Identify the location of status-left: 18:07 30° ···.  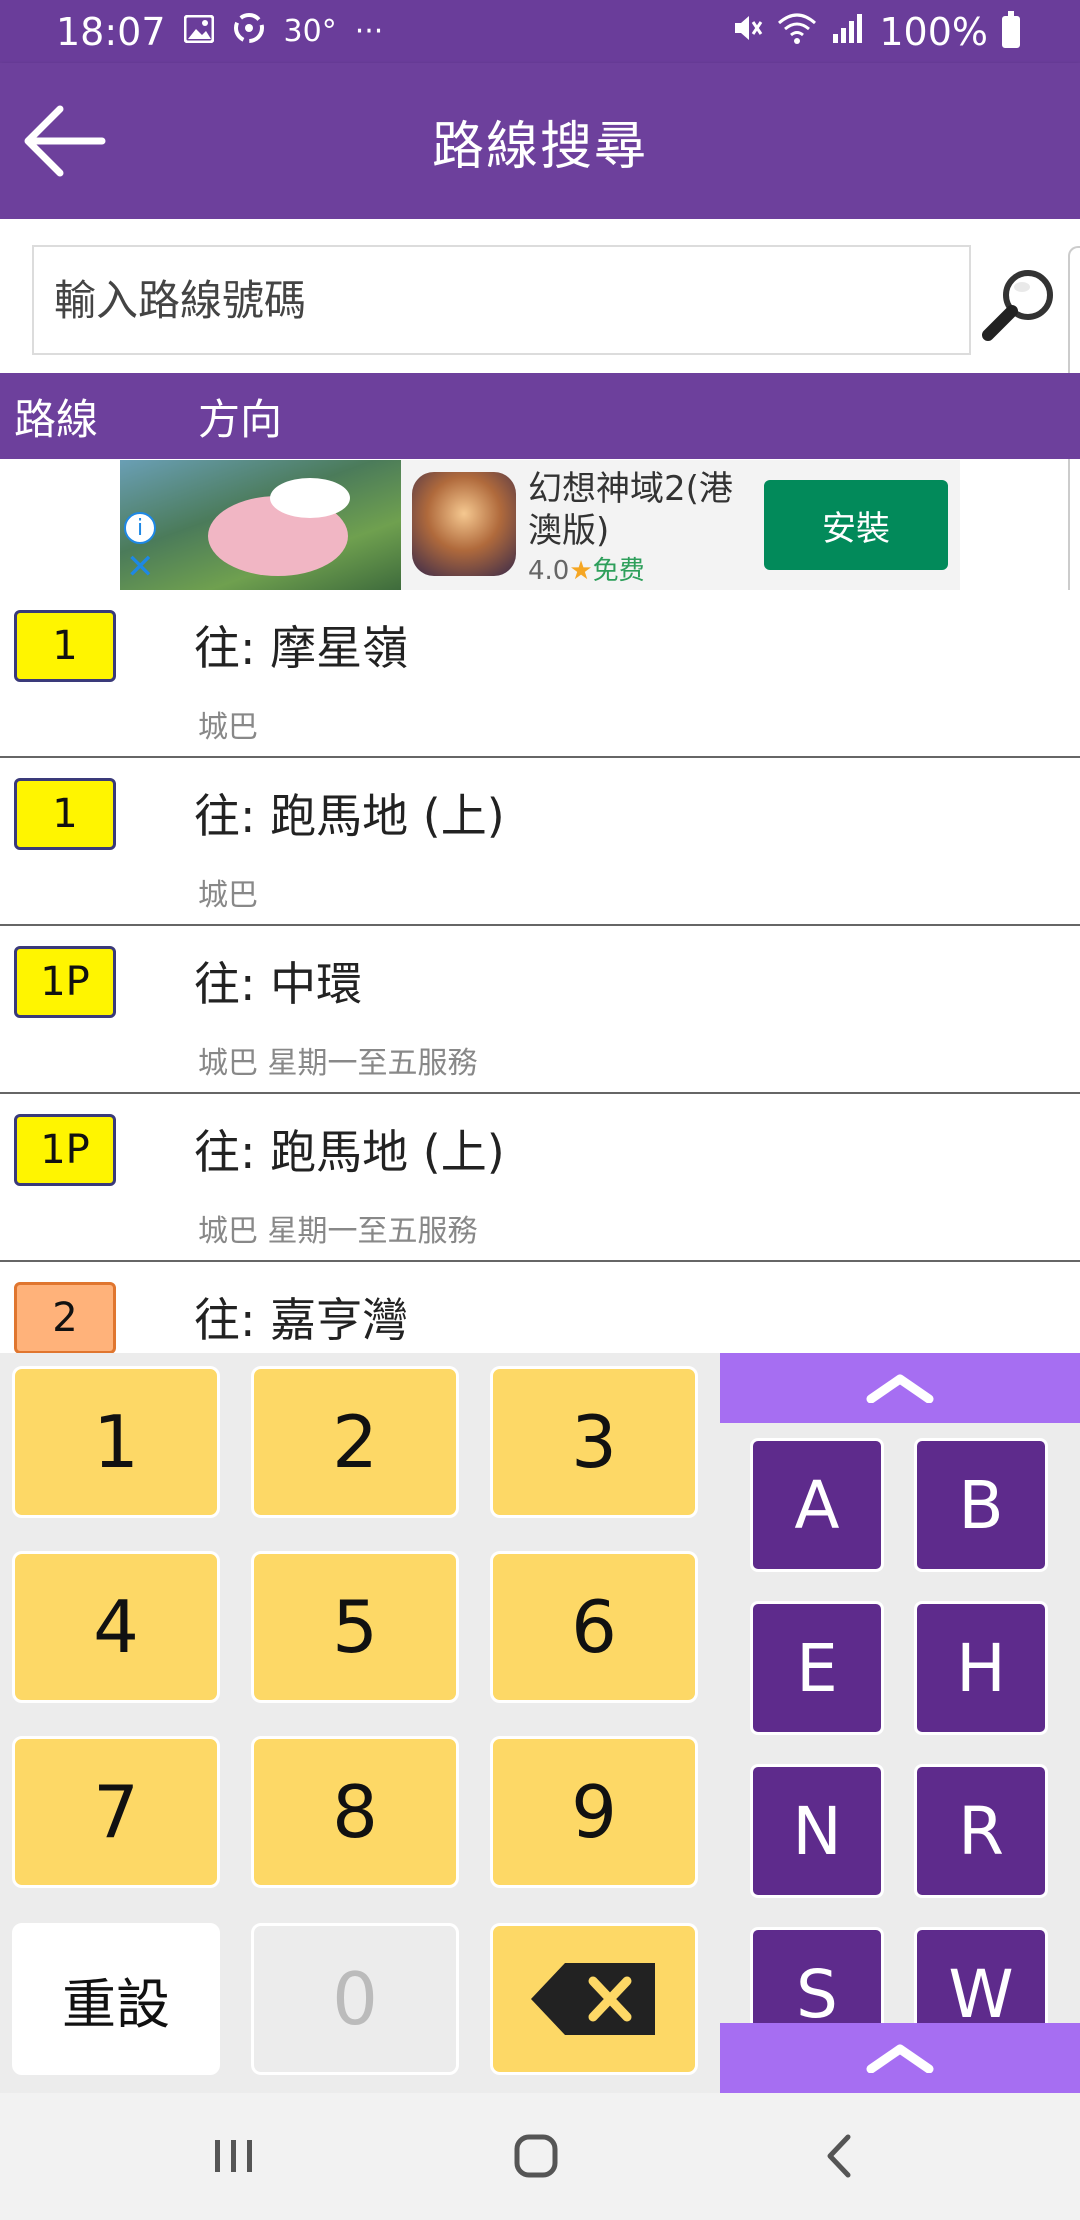
(219, 31).